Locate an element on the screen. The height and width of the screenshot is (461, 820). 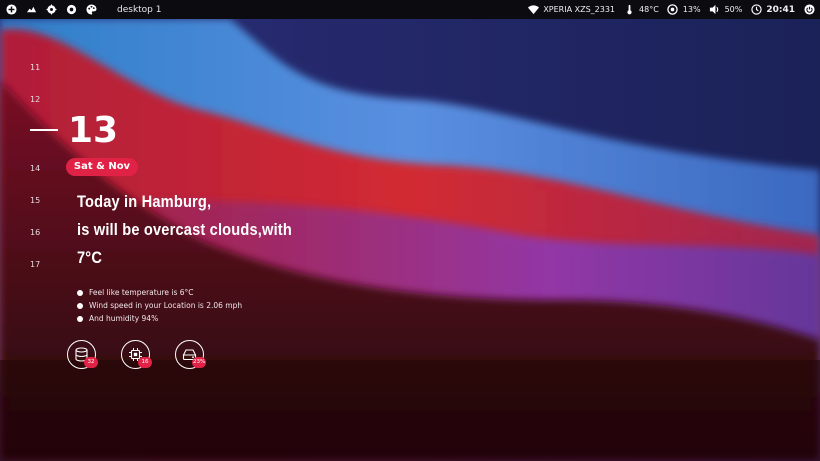
weather-detail: And humidity 94% is located at coordinates (117, 318).